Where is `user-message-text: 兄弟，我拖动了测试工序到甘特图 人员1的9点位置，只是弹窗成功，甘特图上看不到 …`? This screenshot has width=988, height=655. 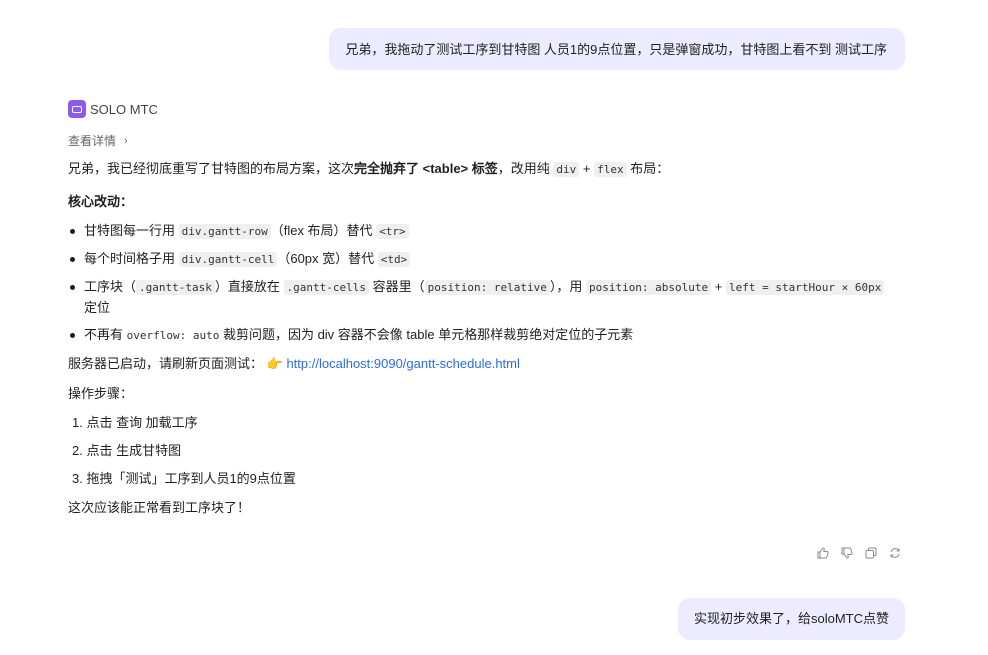 user-message-text: 兄弟，我拖动了测试工序到甘特图 人员1的9点位置，只是弹窗成功，甘特图上看不到 … is located at coordinates (616, 49).